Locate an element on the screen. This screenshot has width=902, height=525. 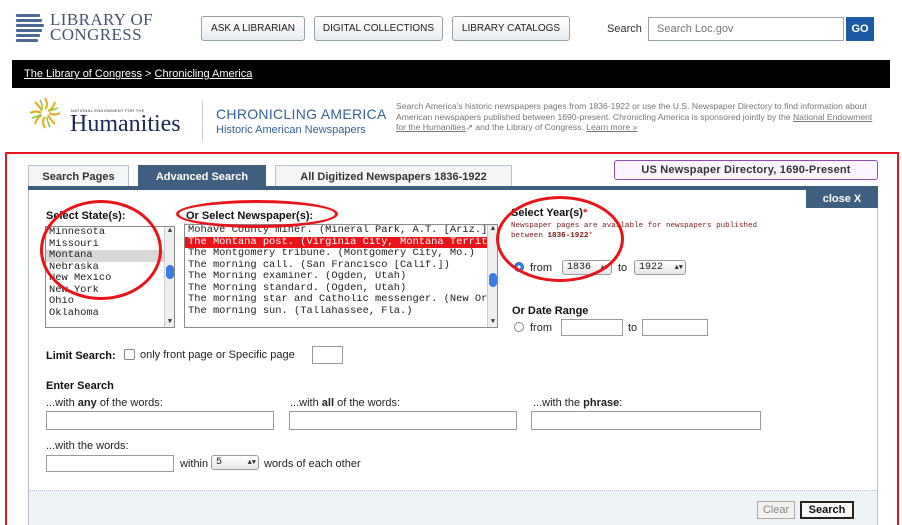
neh-sun-icon is located at coordinates (45, 113).